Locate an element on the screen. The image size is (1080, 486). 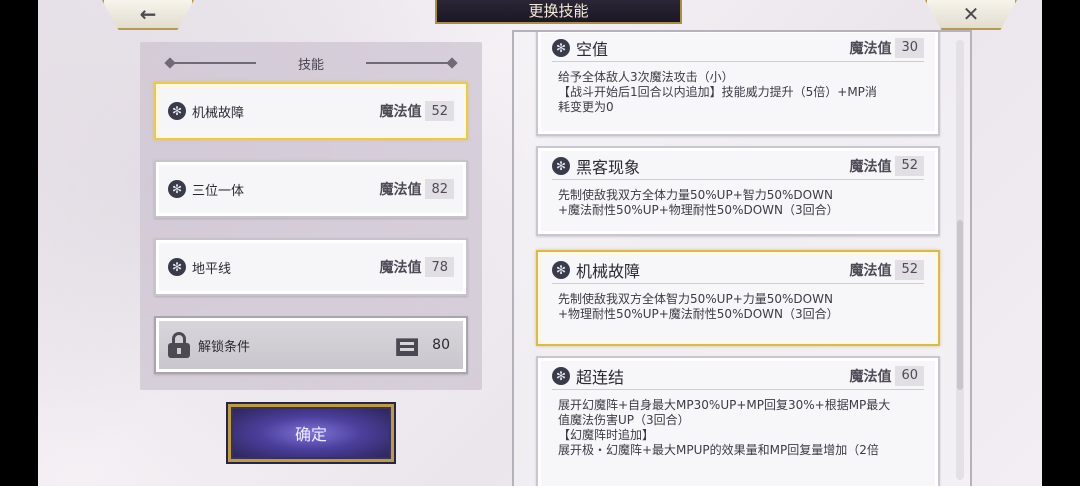
header-ornament-right is located at coordinates (411, 63).